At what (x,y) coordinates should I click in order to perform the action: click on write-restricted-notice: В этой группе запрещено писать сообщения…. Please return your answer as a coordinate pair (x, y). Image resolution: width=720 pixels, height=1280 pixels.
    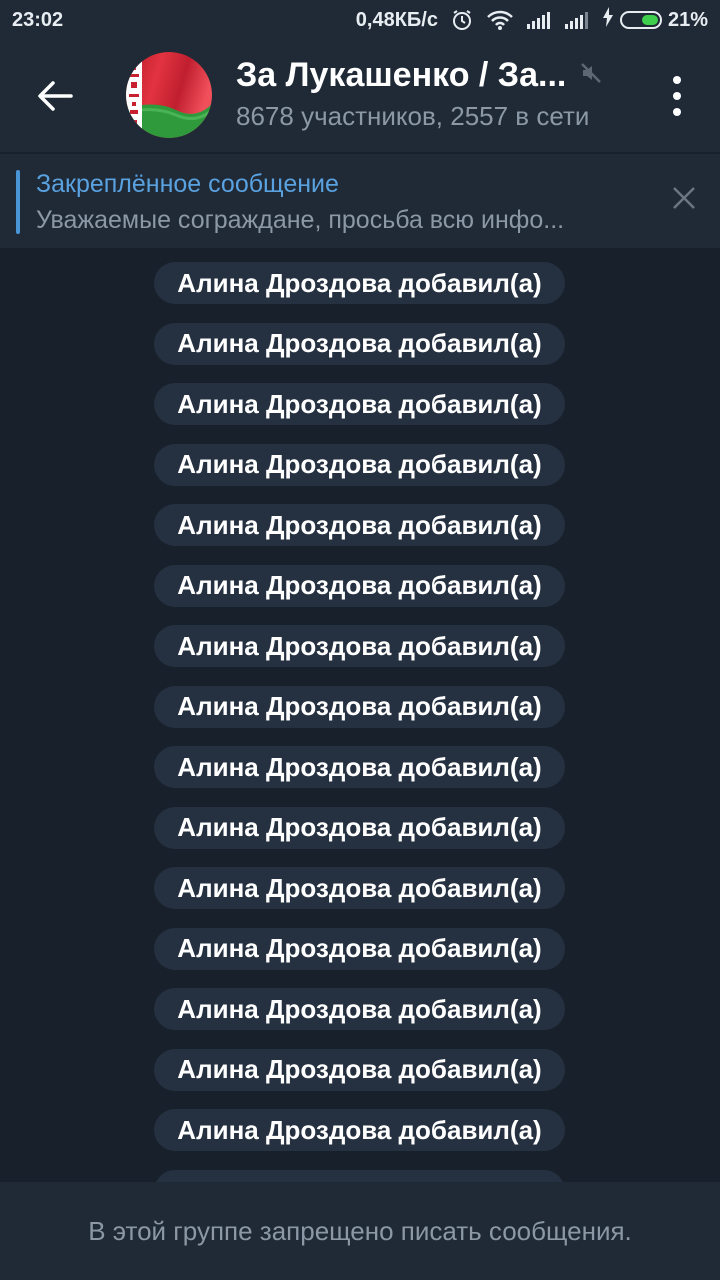
    Looking at the image, I should click on (360, 1230).